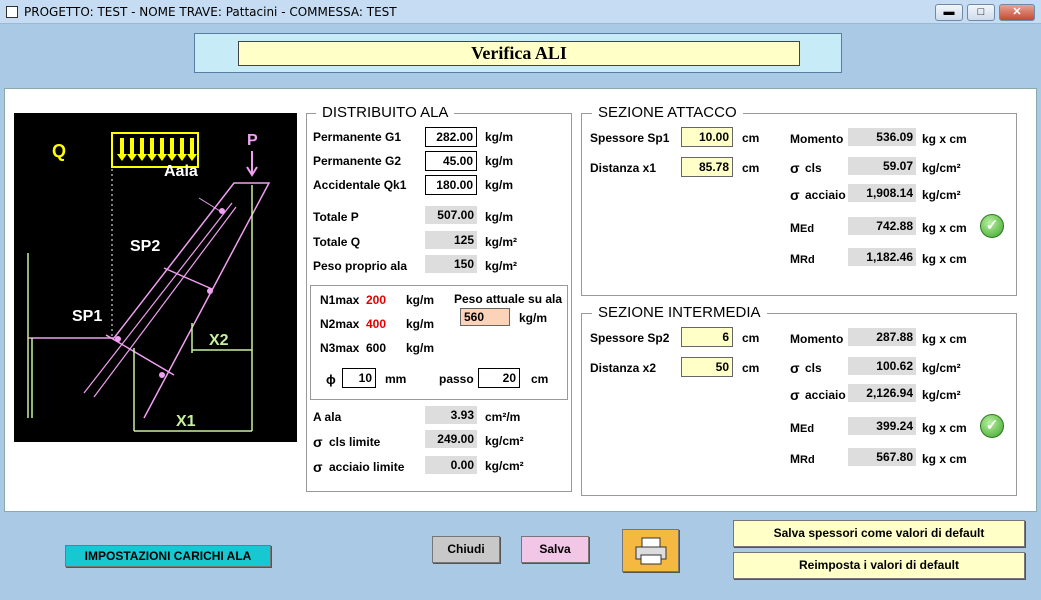  I want to click on x2-input: 50, so click(707, 367).